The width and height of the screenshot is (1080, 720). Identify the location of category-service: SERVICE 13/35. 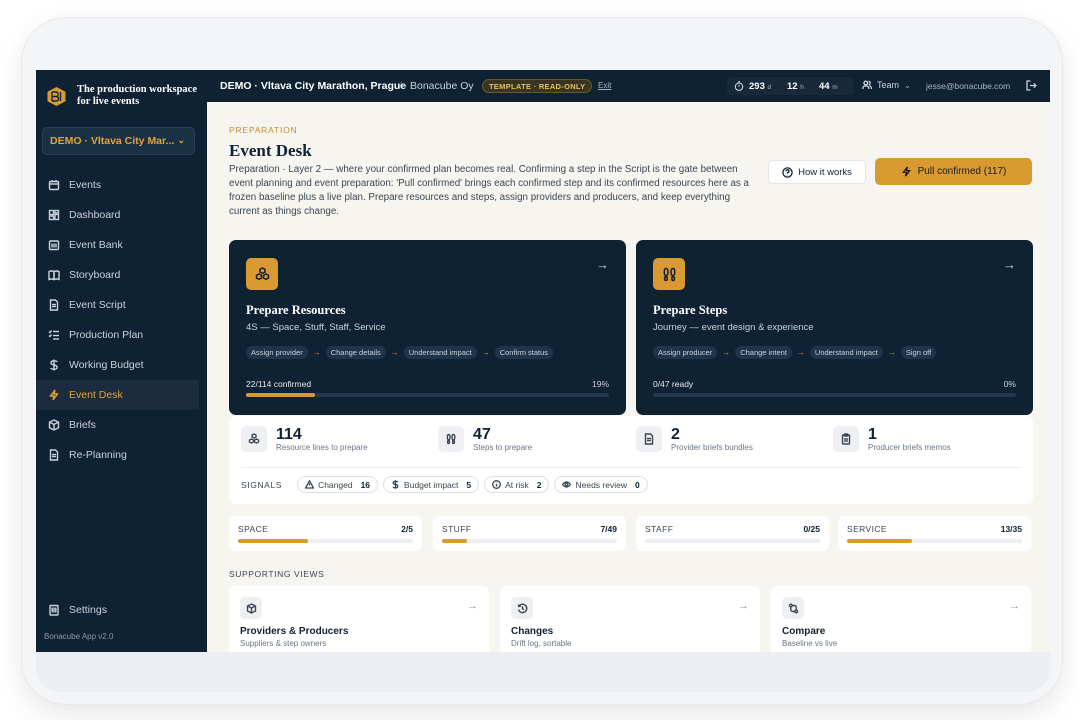
(934, 533).